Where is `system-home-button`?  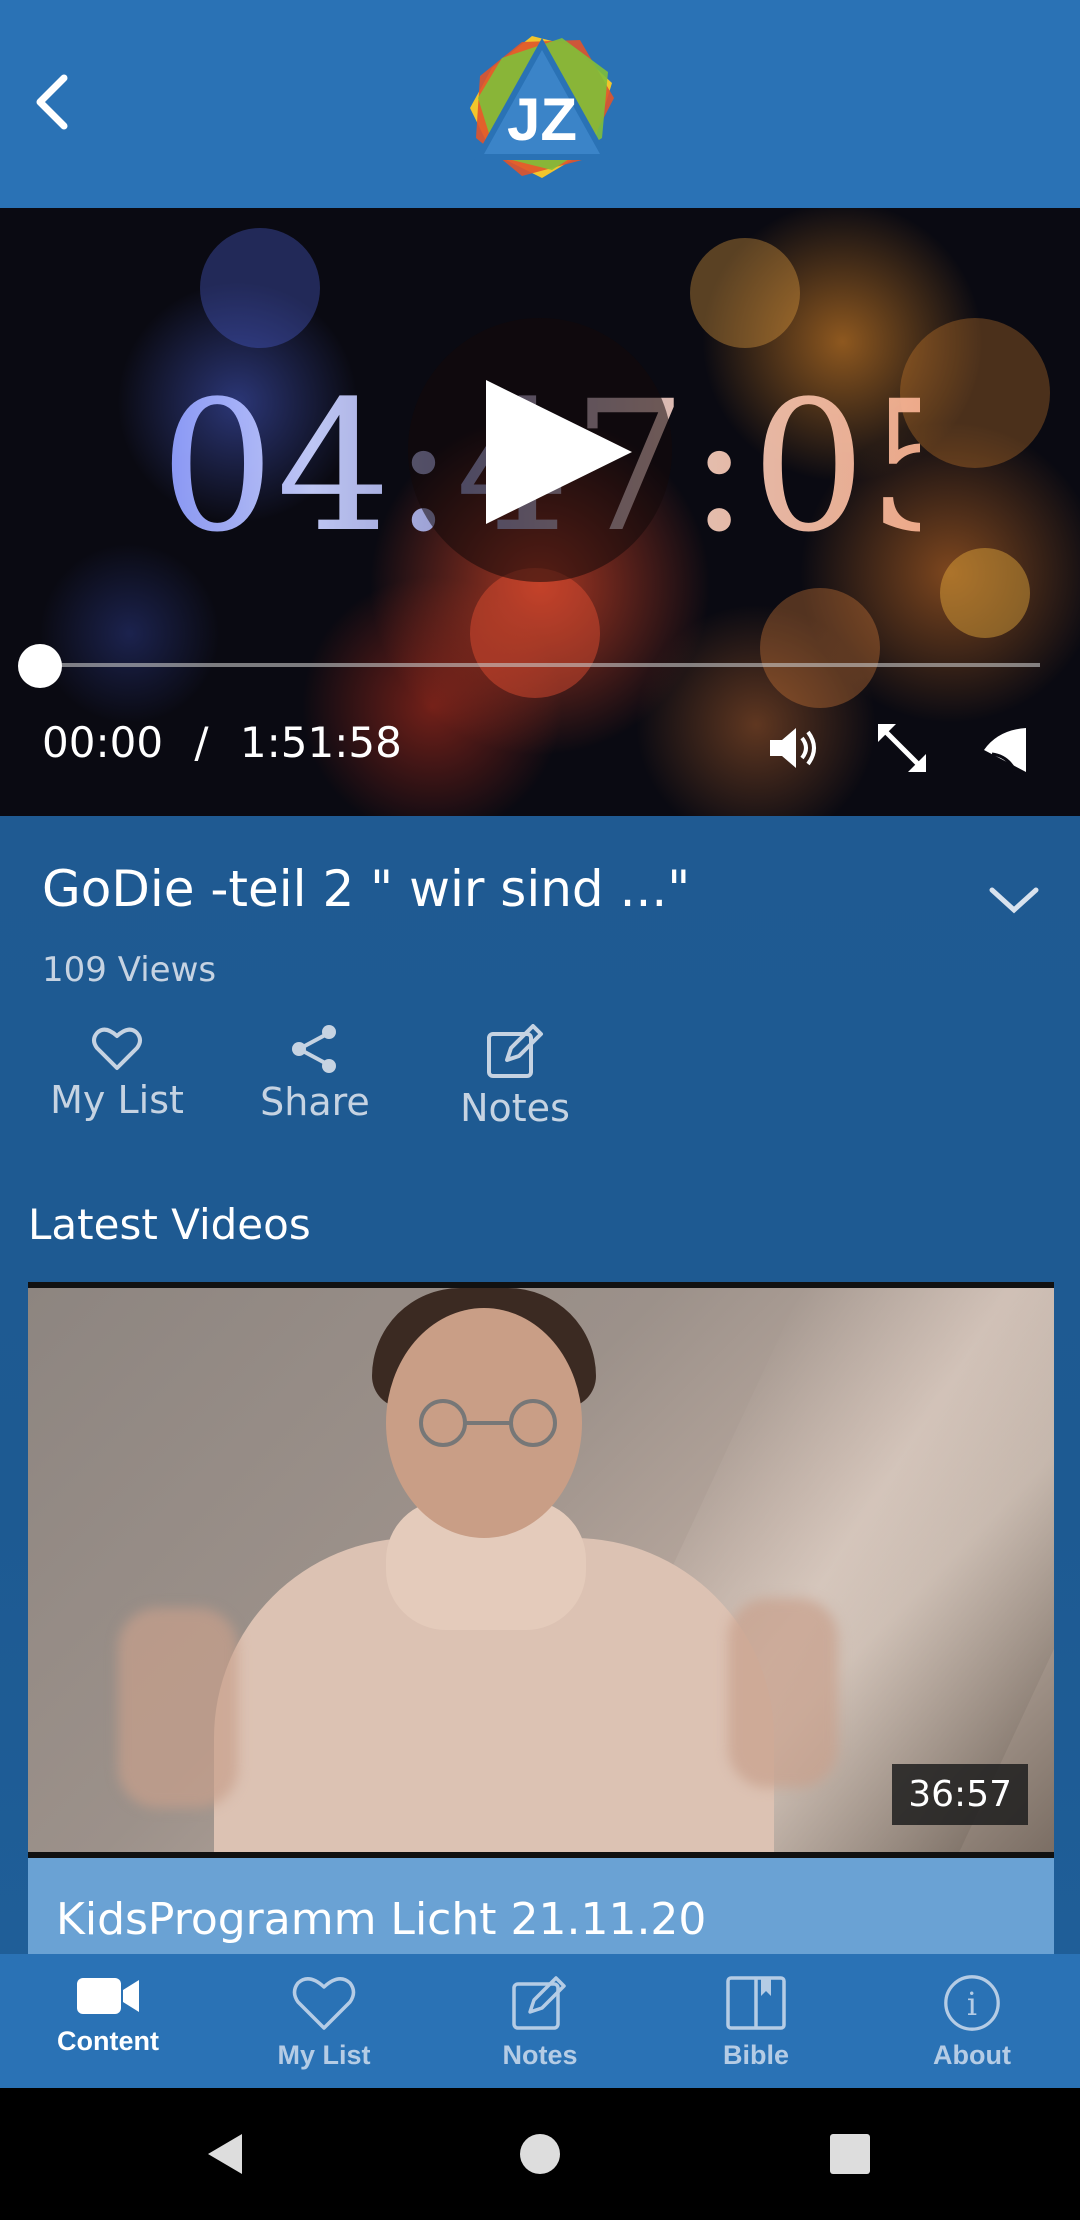
system-home-button is located at coordinates (540, 2154).